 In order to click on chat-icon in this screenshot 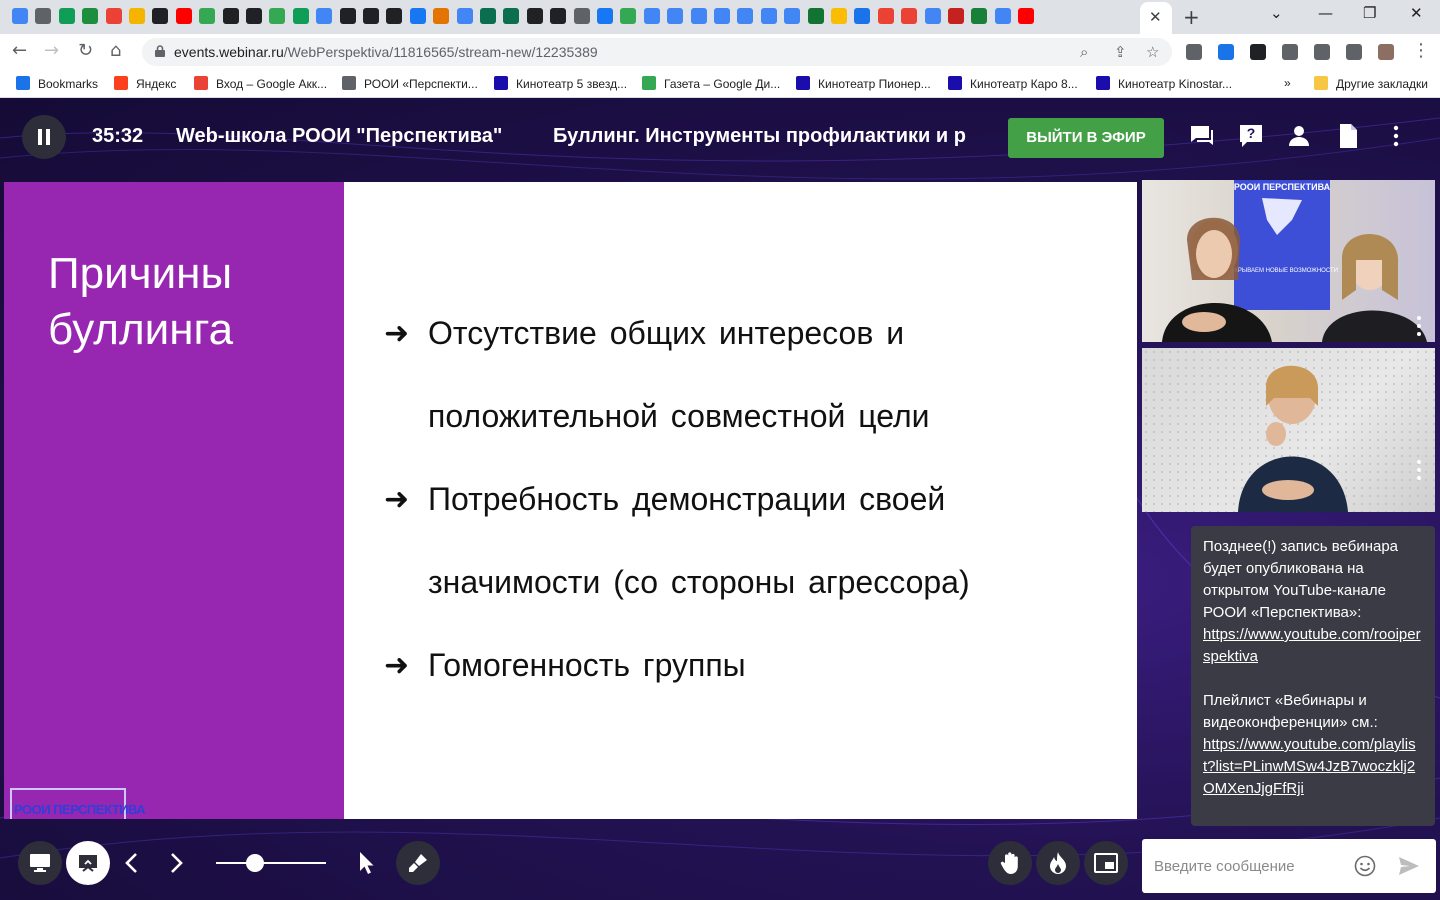, I will do `click(1202, 136)`.